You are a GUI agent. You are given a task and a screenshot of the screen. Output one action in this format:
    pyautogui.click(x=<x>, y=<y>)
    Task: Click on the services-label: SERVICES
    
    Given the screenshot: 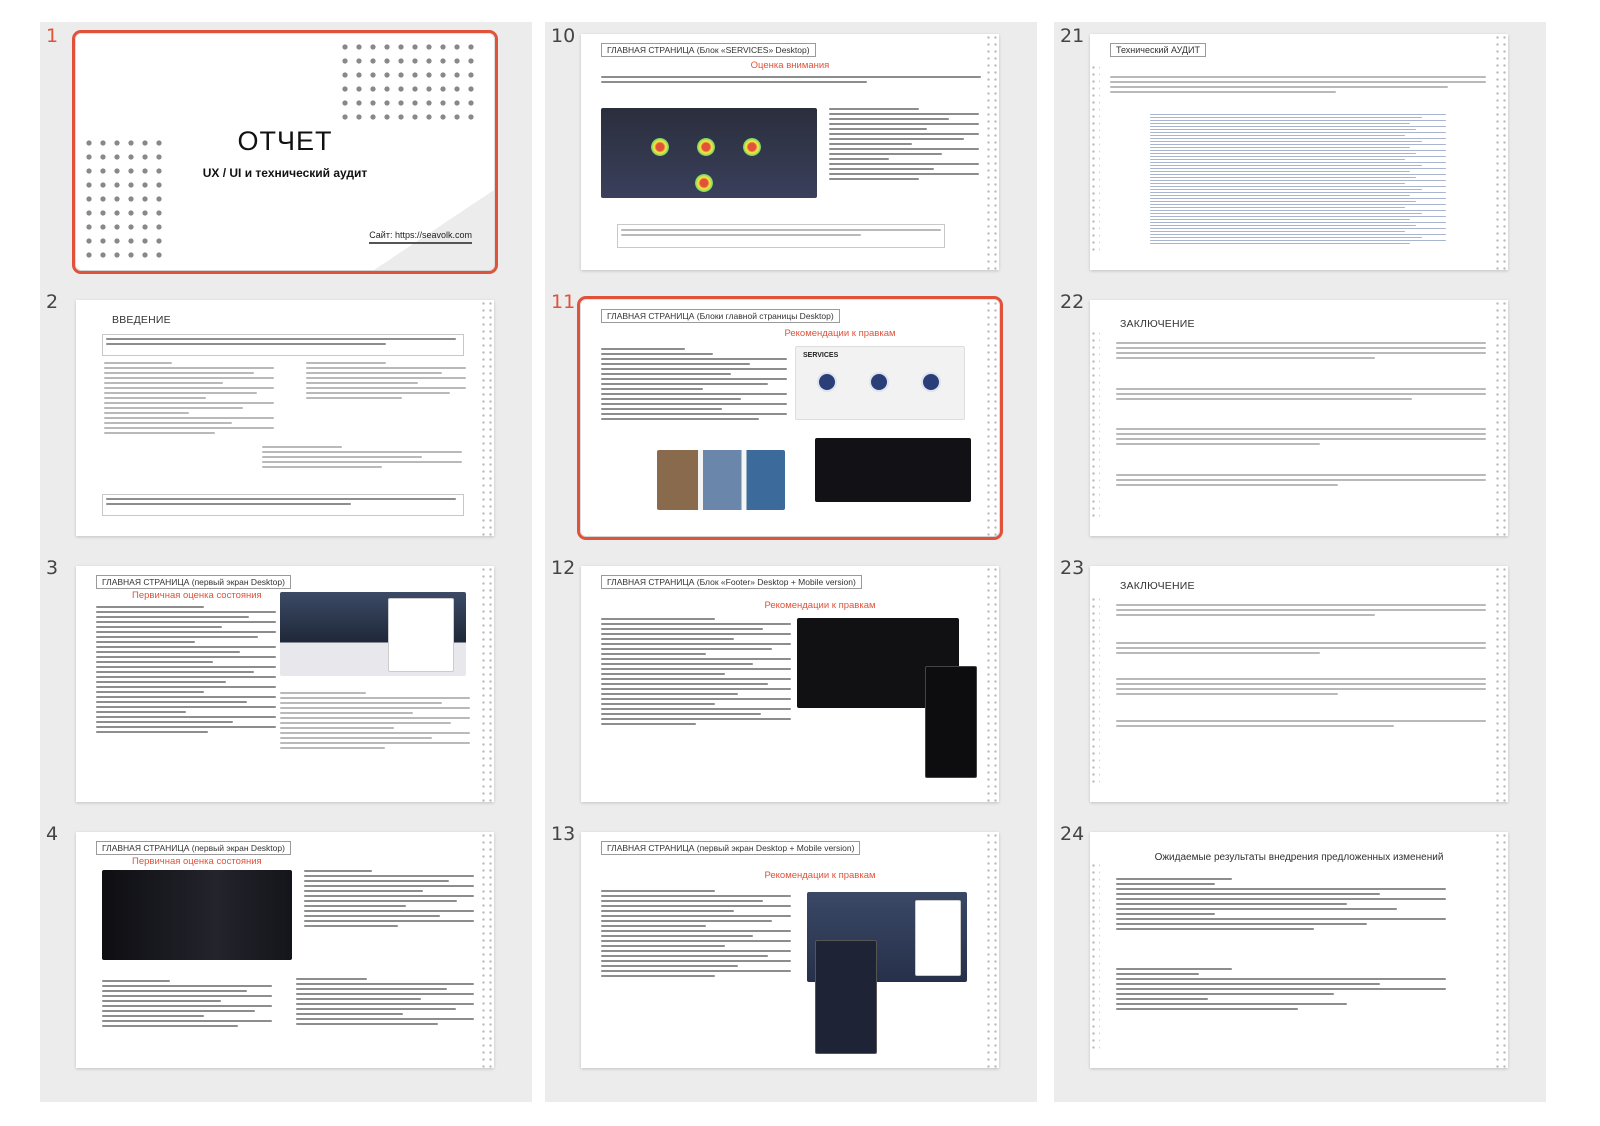 What is the action you would take?
    pyautogui.click(x=821, y=355)
    